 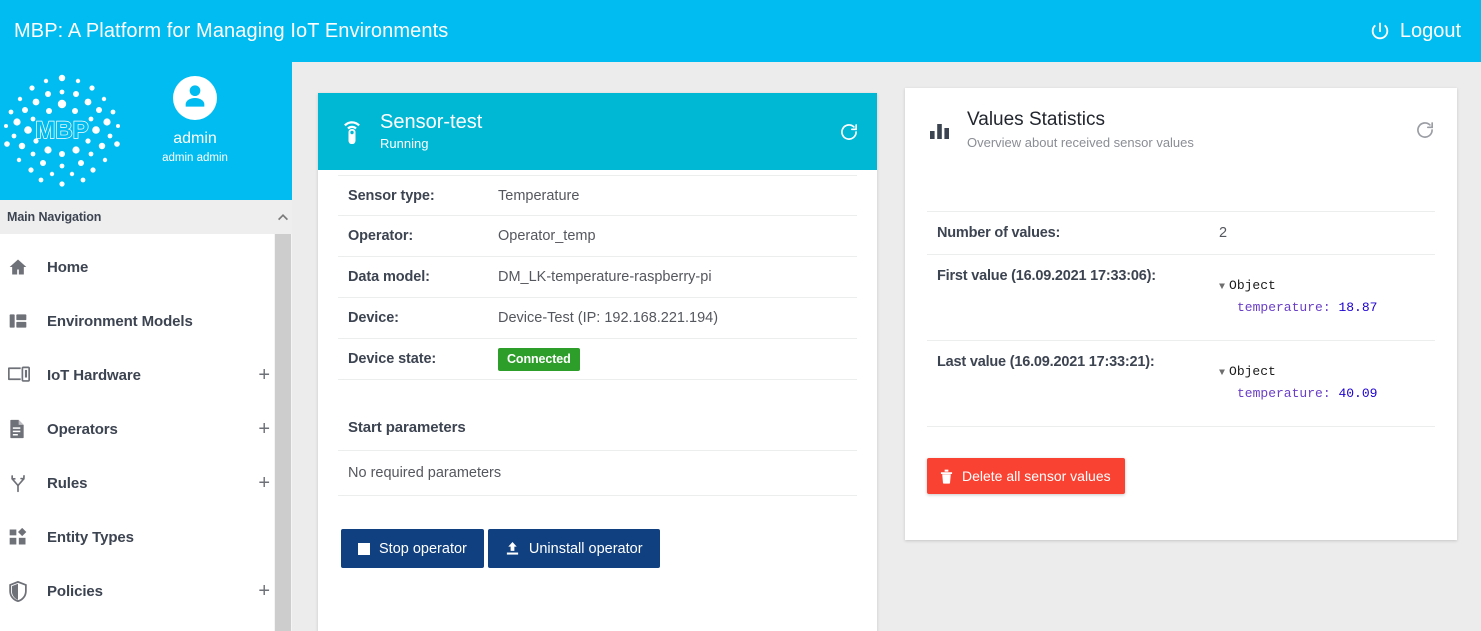 What do you see at coordinates (1430, 30) in the screenshot?
I see `logout-label: Logout` at bounding box center [1430, 30].